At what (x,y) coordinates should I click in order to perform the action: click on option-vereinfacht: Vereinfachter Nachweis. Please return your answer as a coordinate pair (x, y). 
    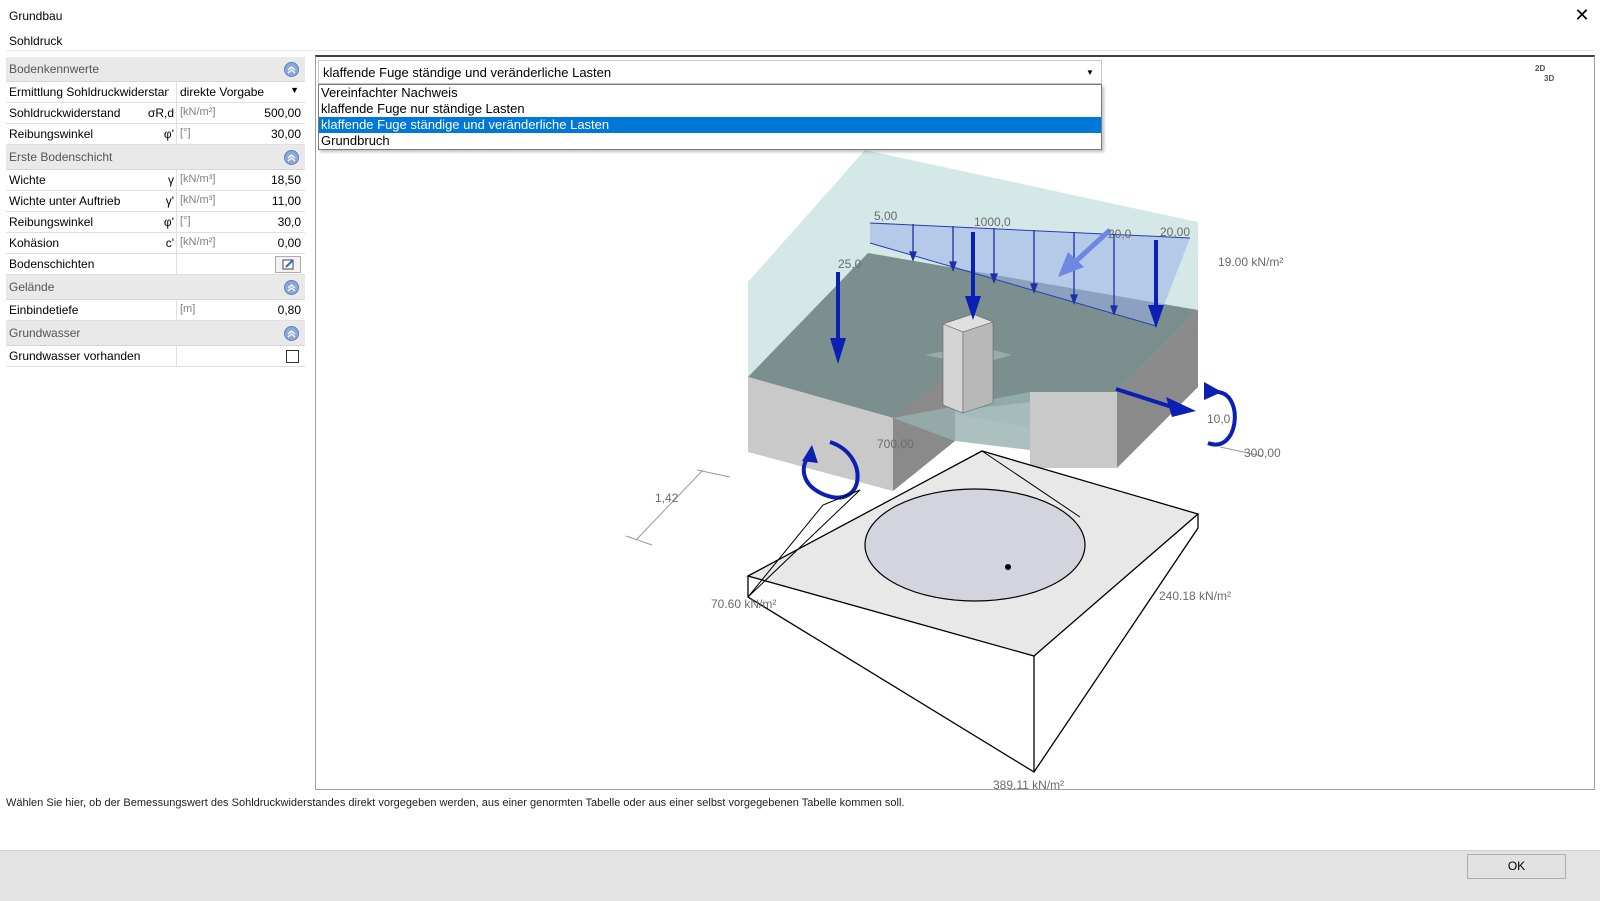
    Looking at the image, I should click on (710, 93).